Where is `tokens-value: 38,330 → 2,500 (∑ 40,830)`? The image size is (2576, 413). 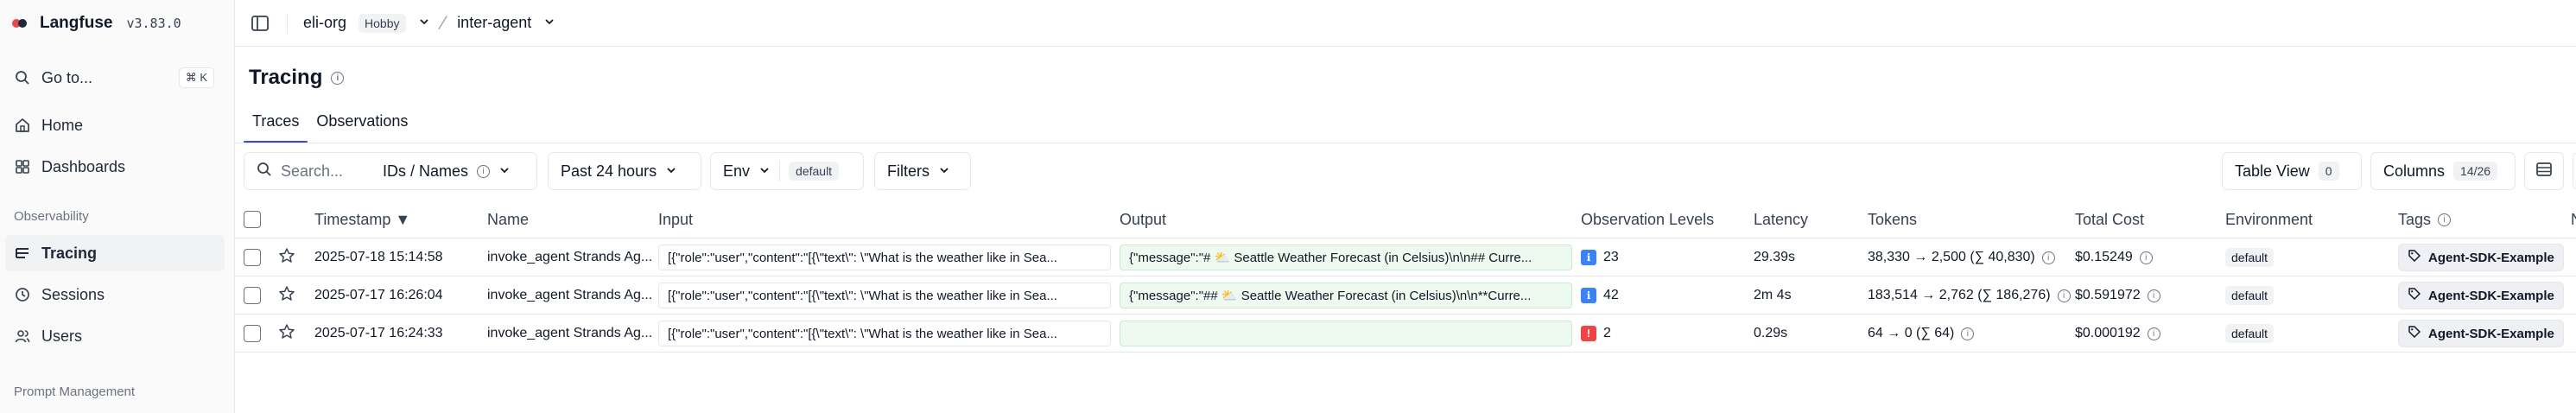 tokens-value: 38,330 → 2,500 (∑ 40,830) is located at coordinates (1951, 257).